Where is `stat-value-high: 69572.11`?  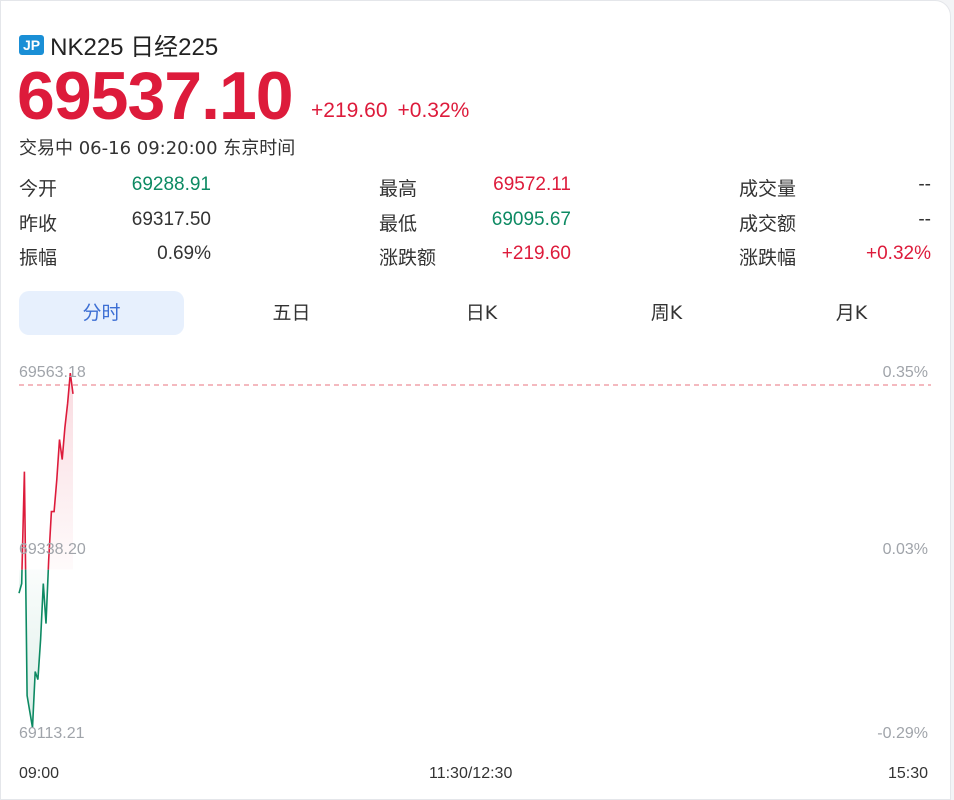 stat-value-high: 69572.11 is located at coordinates (532, 184).